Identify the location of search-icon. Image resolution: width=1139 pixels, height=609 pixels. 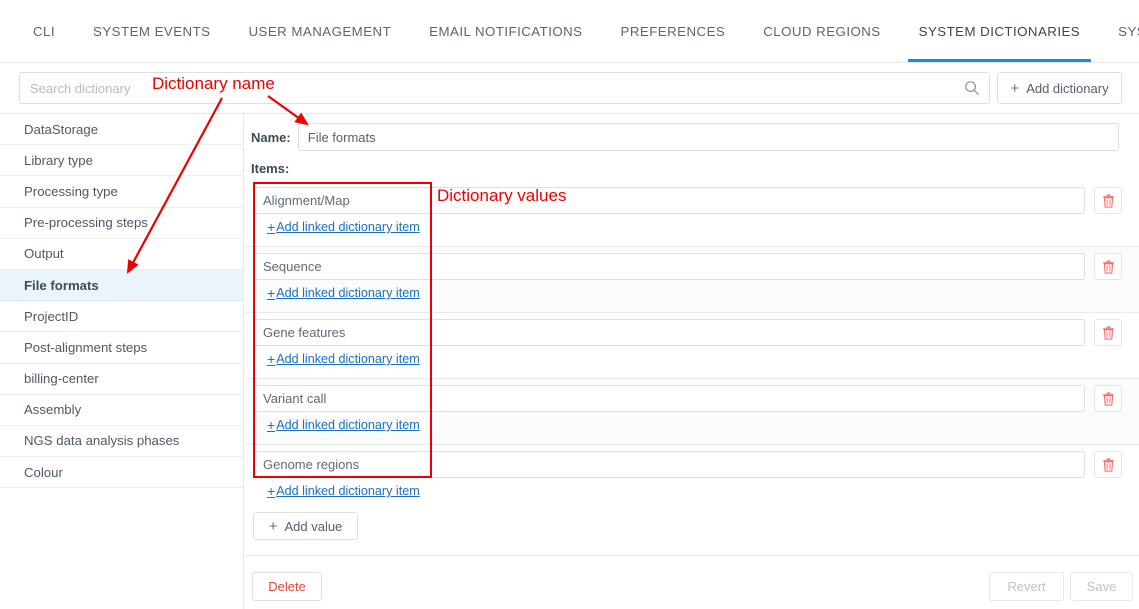
(972, 88).